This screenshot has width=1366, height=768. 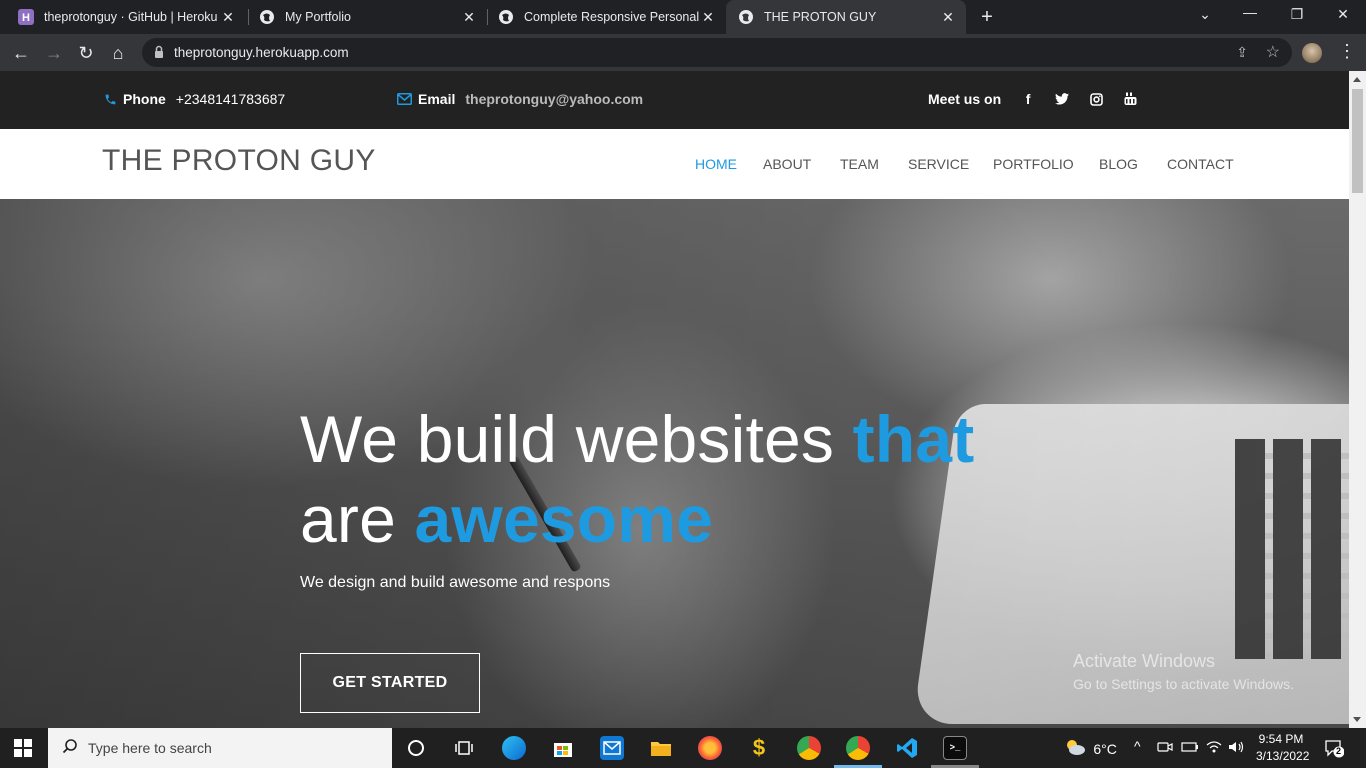 What do you see at coordinates (554, 99) in the screenshot?
I see `email-address: theprotonguy@yahoo.com` at bounding box center [554, 99].